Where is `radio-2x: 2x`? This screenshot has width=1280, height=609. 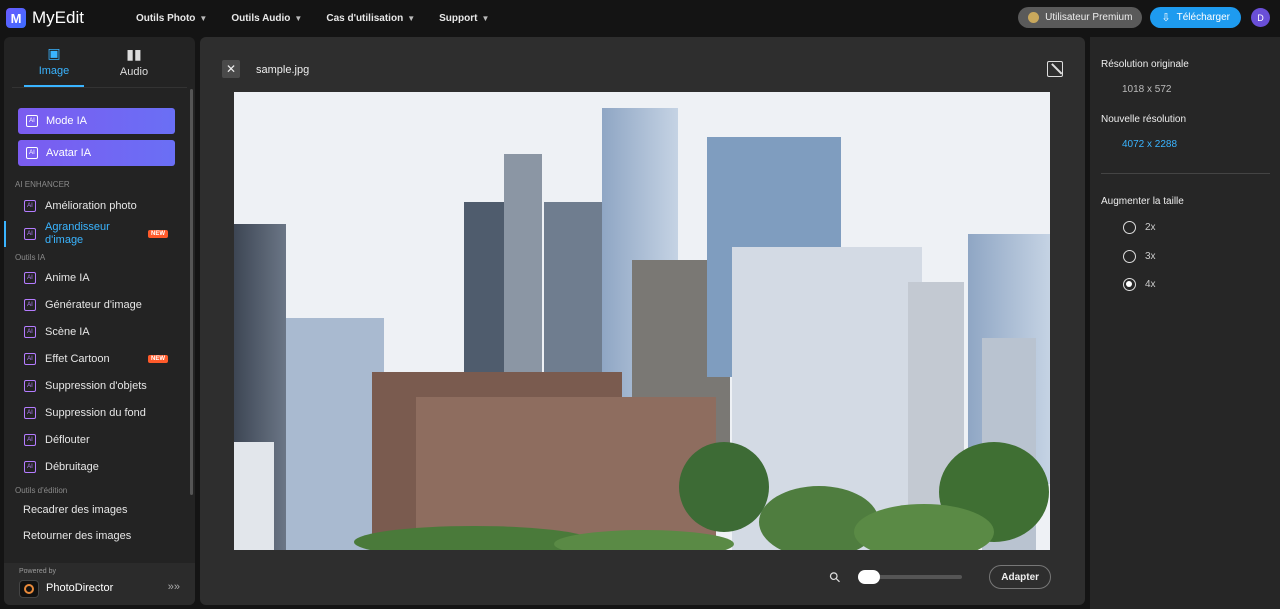 radio-2x: 2x is located at coordinates (1139, 227).